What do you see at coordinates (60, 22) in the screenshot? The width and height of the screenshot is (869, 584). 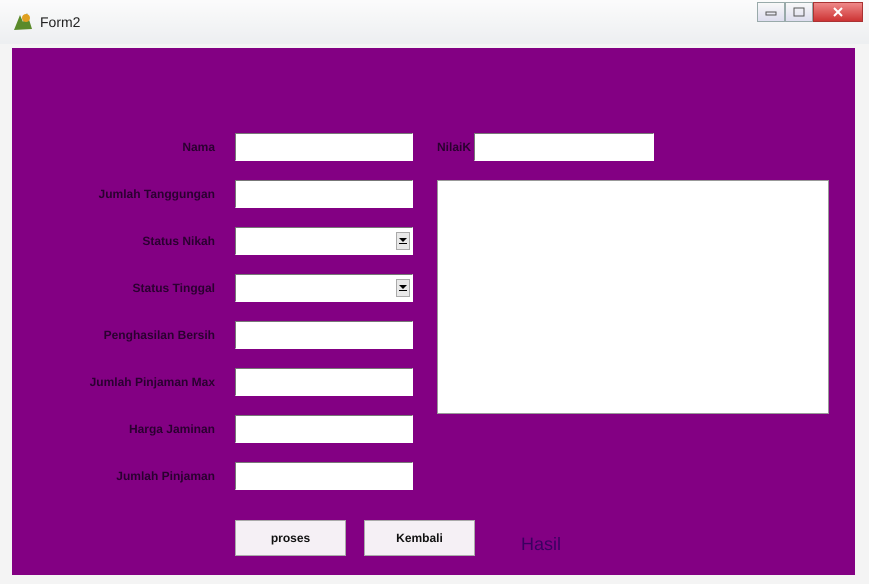 I see `window-title: Form2` at bounding box center [60, 22].